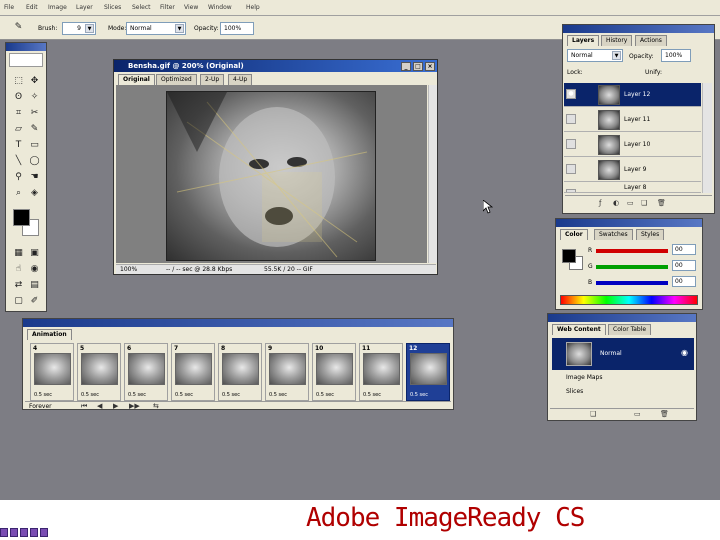 Image resolution: width=720 pixels, height=540 pixels. I want to click on new-rollover-icon: ❑, so click(593, 414).